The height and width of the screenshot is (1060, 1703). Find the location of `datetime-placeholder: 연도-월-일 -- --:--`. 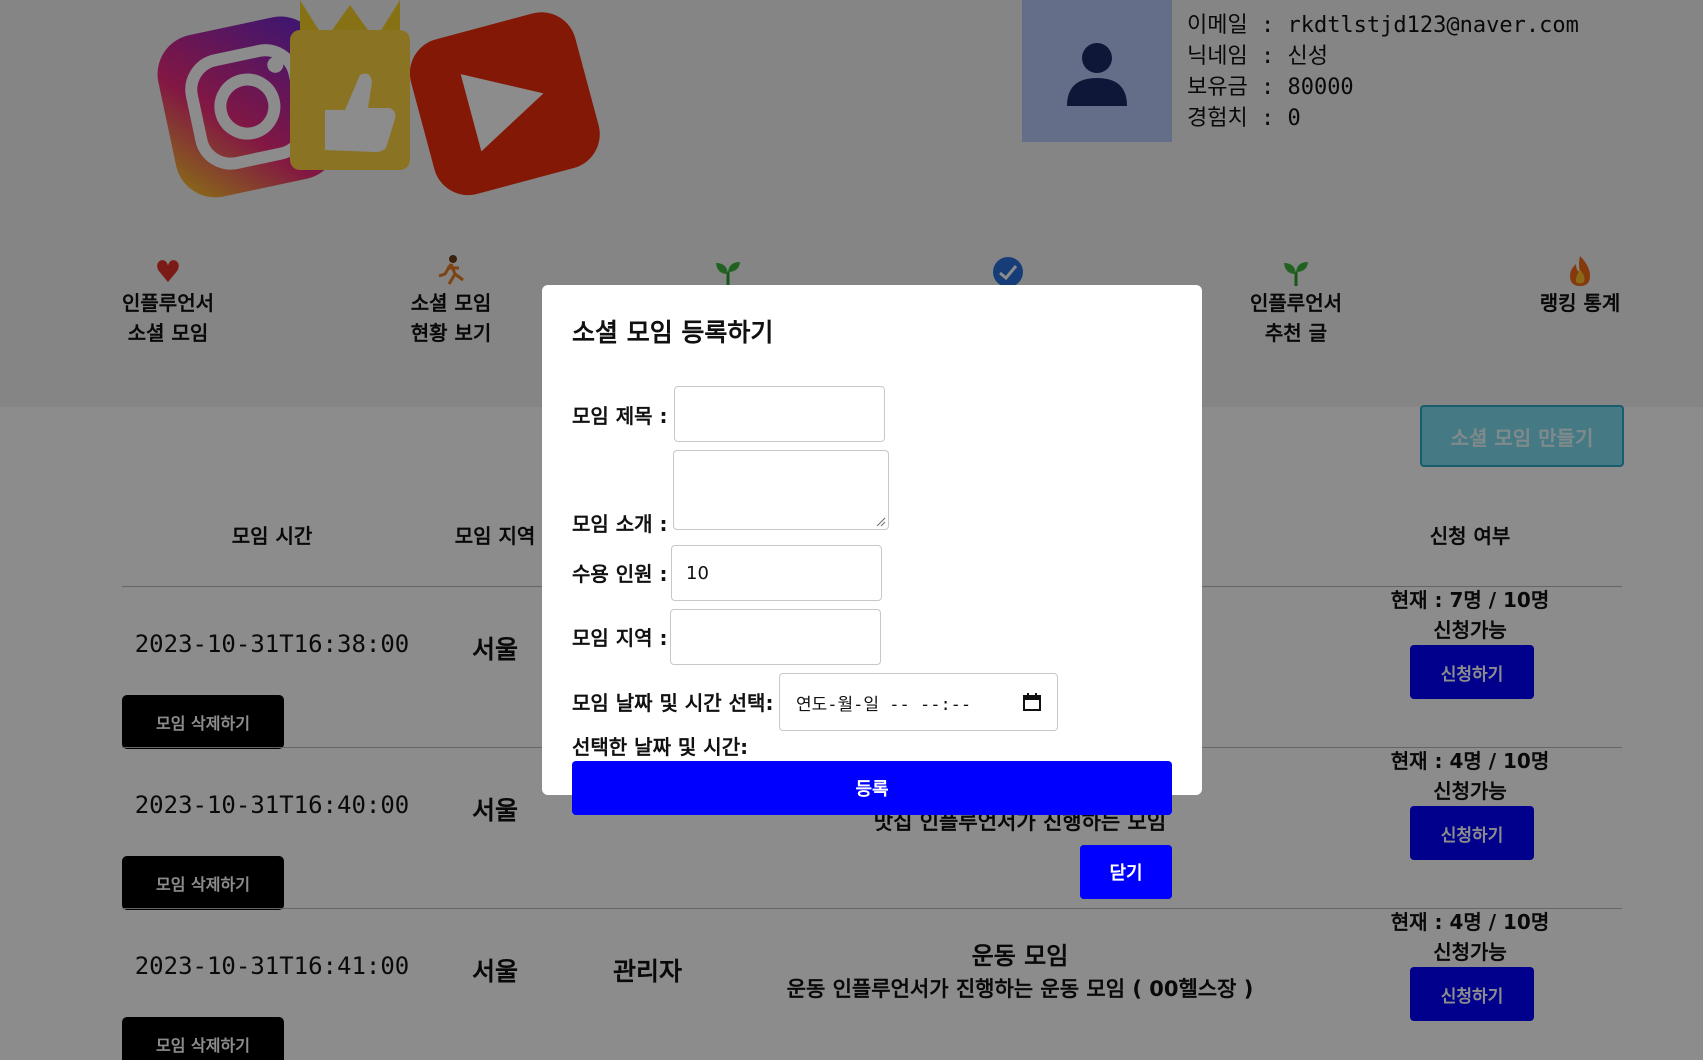

datetime-placeholder: 연도-월-일 -- --:-- is located at coordinates (884, 704).